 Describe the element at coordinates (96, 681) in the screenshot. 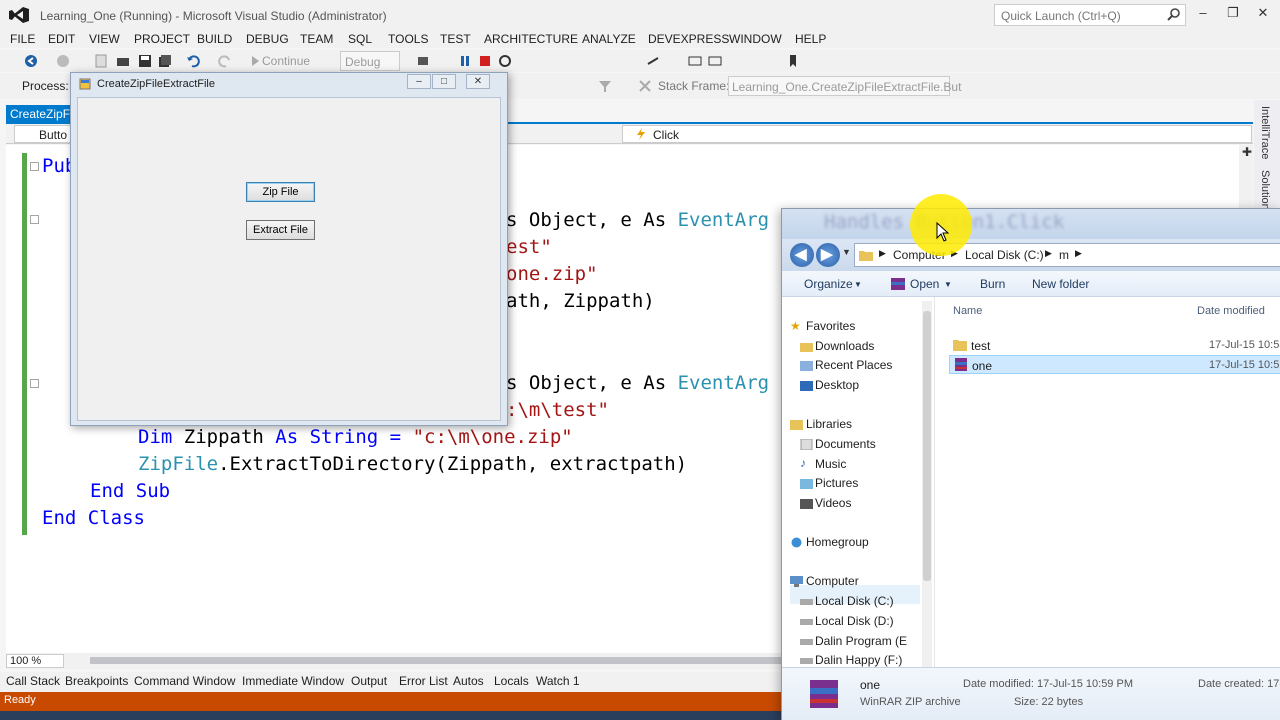

I see `tab-breakpoints: Breakpoints` at that location.